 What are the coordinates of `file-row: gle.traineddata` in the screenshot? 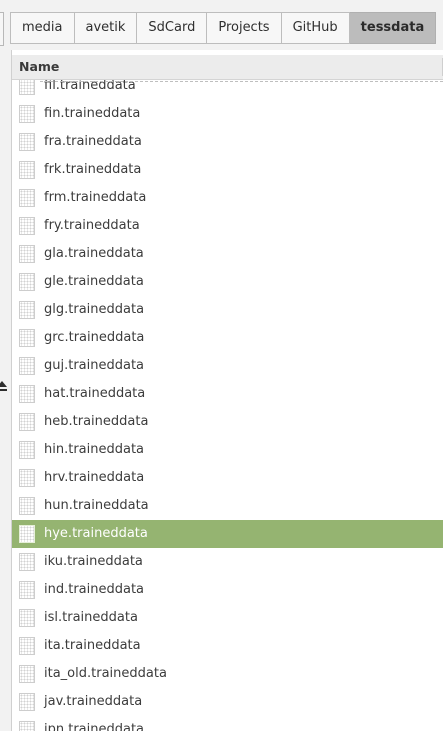 It's located at (227, 282).